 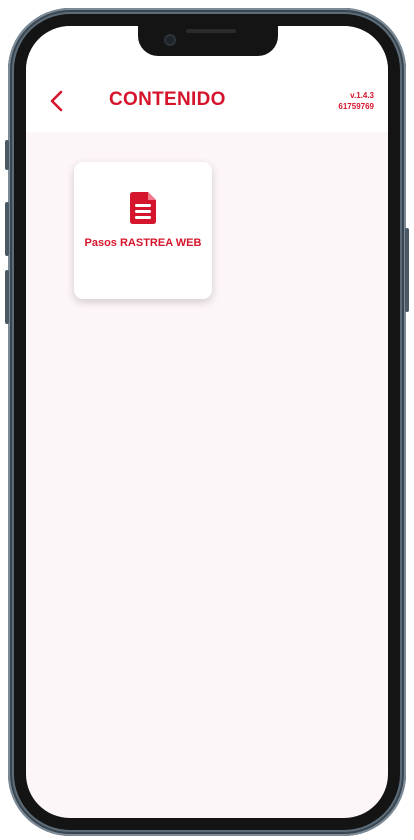 I want to click on page-title: CONTENIDO, so click(x=167, y=99).